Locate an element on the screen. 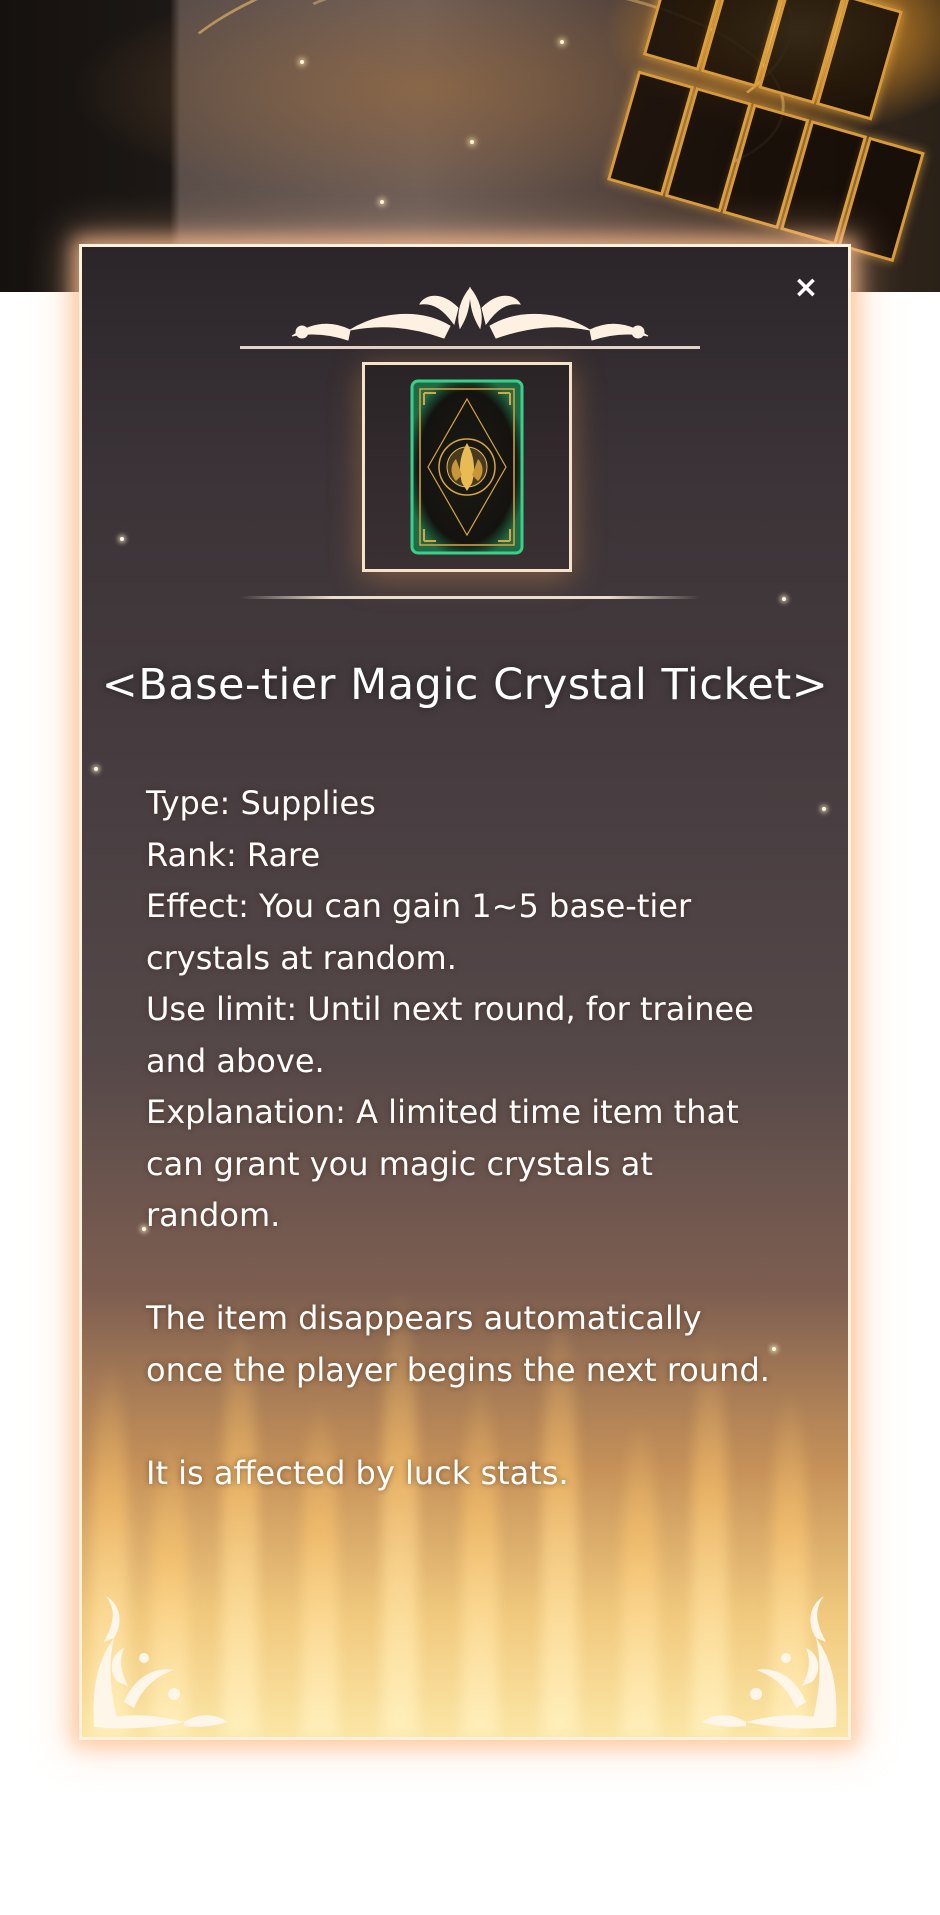 The image size is (940, 1915). item-effect: Effect: You can gain 1~5 base-tier is located at coordinates (419, 906).